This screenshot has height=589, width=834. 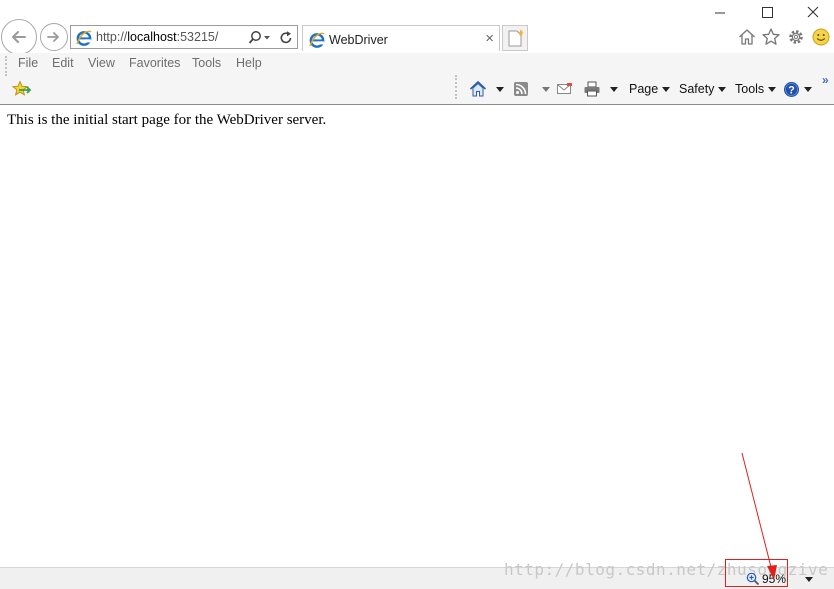 I want to click on tab-close-icon: ×, so click(x=489, y=38).